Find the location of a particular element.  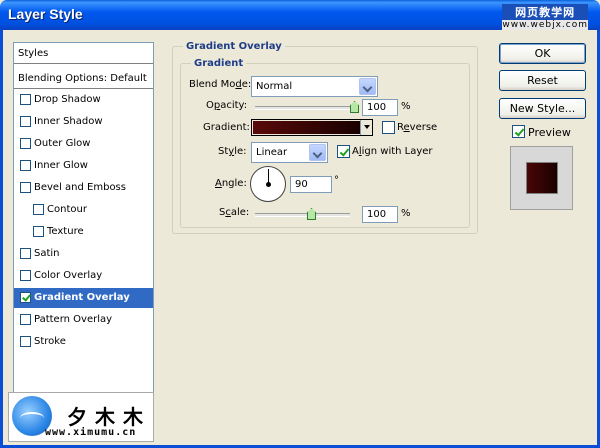

blend-mode-label: Blend Mode: is located at coordinates (220, 84).